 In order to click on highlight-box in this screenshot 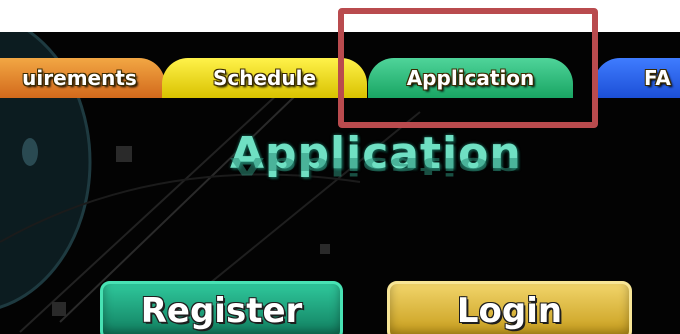, I will do `click(468, 68)`.